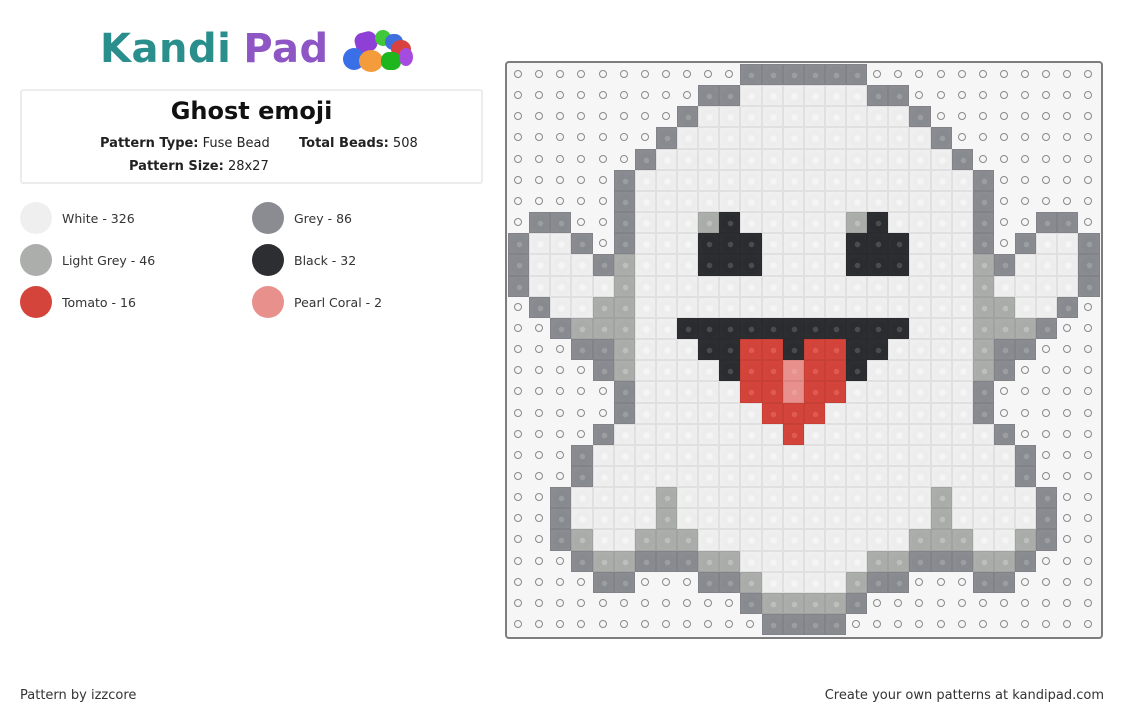  Describe the element at coordinates (98, 218) in the screenshot. I see `palette-label: White - 326` at that location.